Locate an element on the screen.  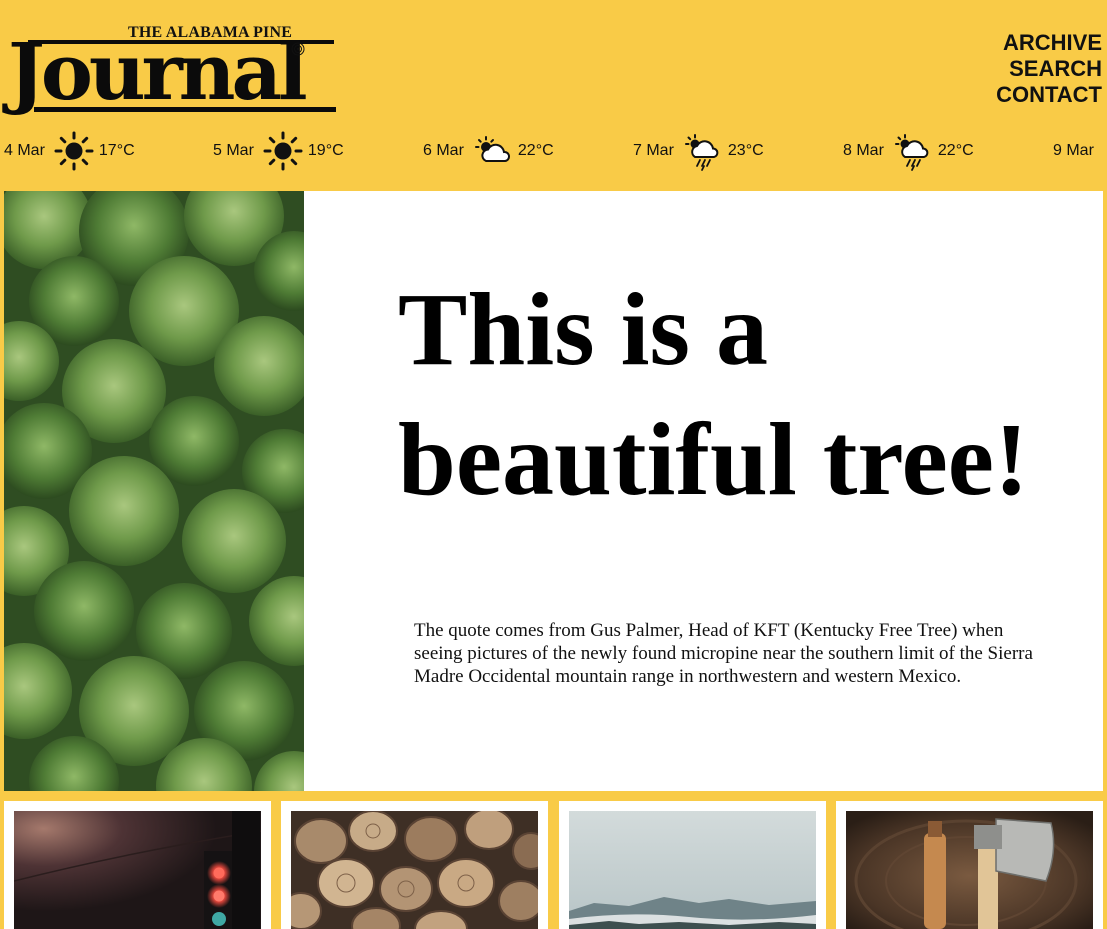
axe-and-knife-photo is located at coordinates (969, 870).